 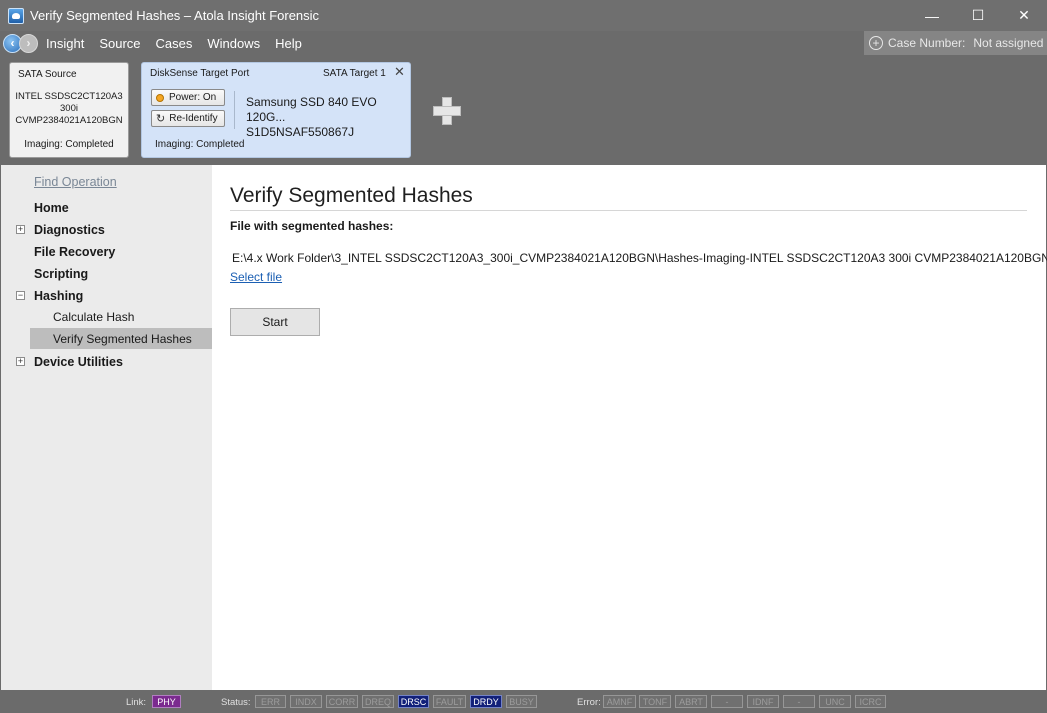 I want to click on sidebar-item-home: Home, so click(x=51, y=208).